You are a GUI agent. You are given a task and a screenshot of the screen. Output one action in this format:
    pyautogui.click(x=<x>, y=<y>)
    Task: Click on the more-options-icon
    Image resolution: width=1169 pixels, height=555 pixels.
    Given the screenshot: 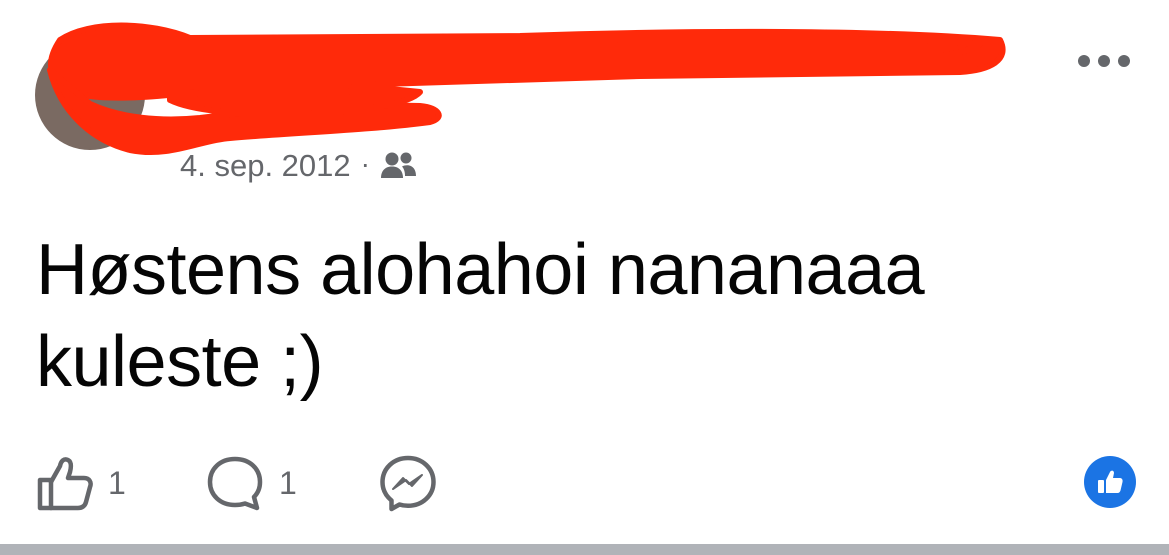 What is the action you would take?
    pyautogui.click(x=1104, y=61)
    